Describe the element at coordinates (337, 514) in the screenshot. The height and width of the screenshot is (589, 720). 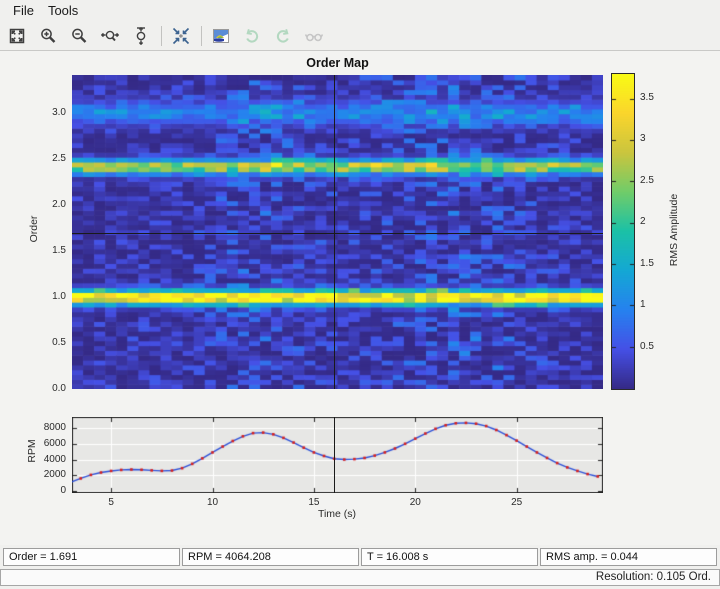
I see `time-axis-label: Time (s)` at that location.